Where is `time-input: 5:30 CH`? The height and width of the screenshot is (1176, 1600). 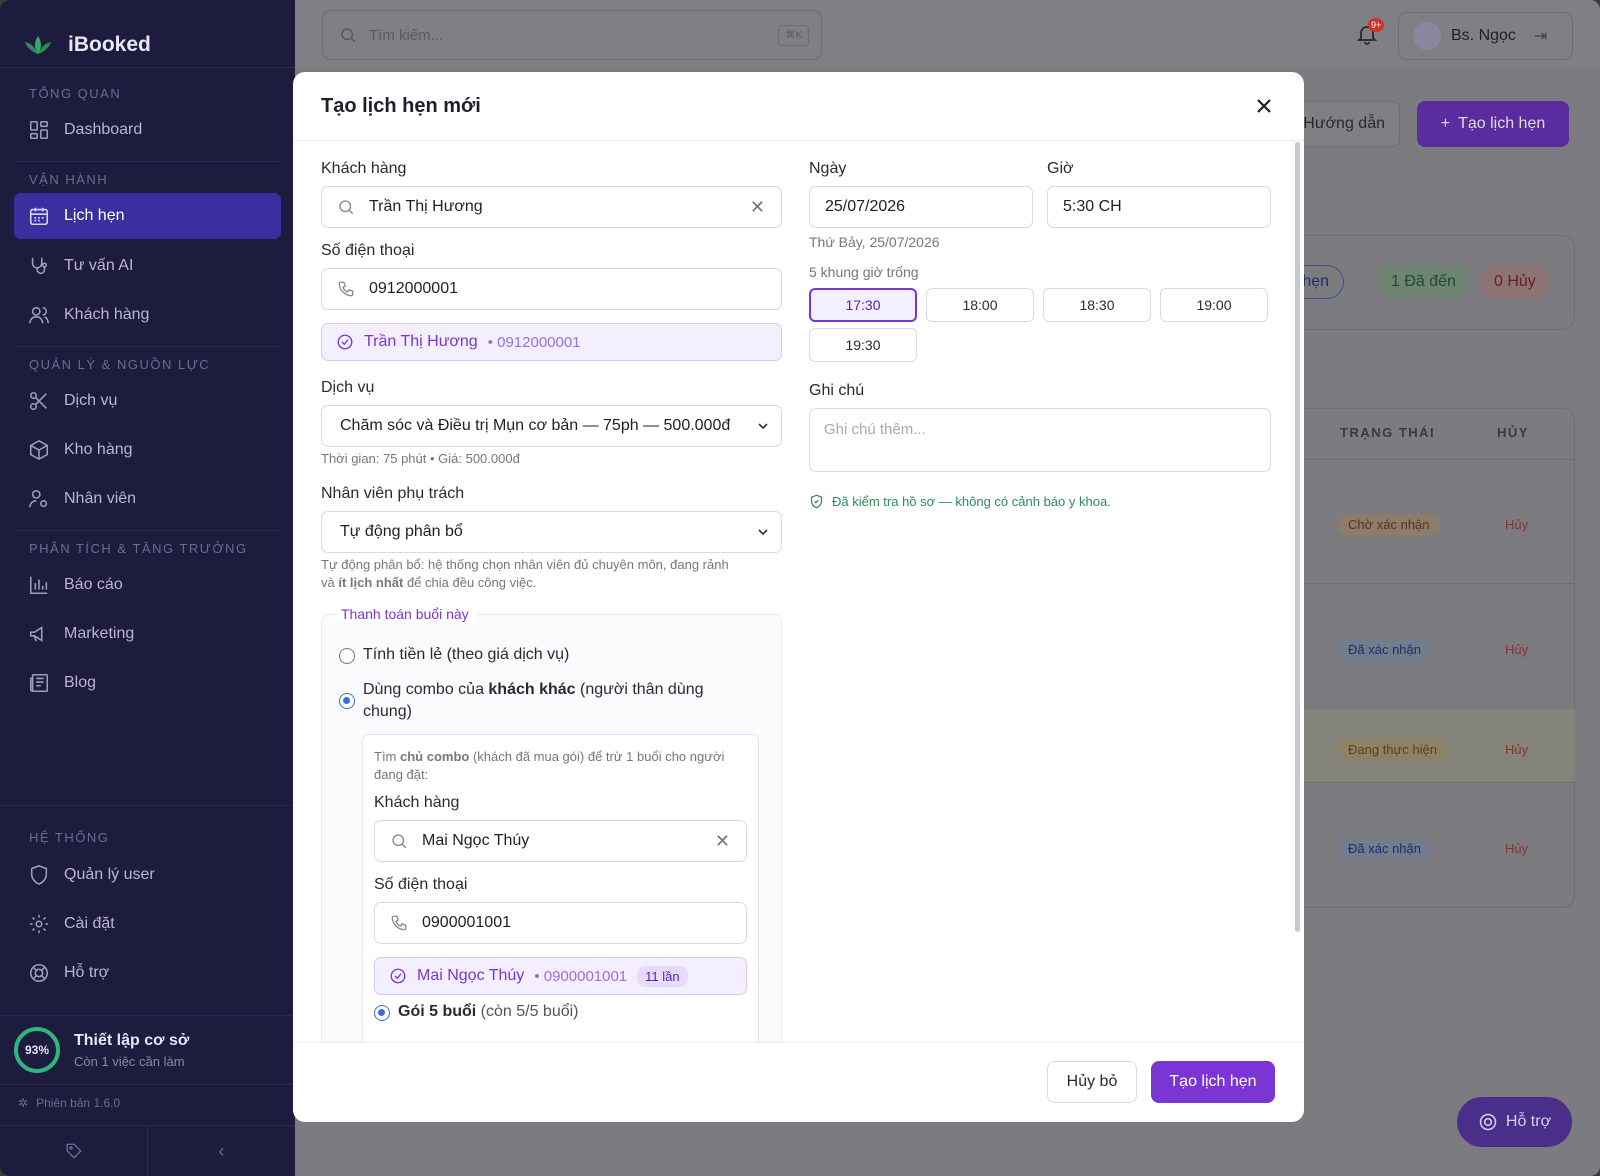
time-input: 5:30 CH is located at coordinates (1159, 207).